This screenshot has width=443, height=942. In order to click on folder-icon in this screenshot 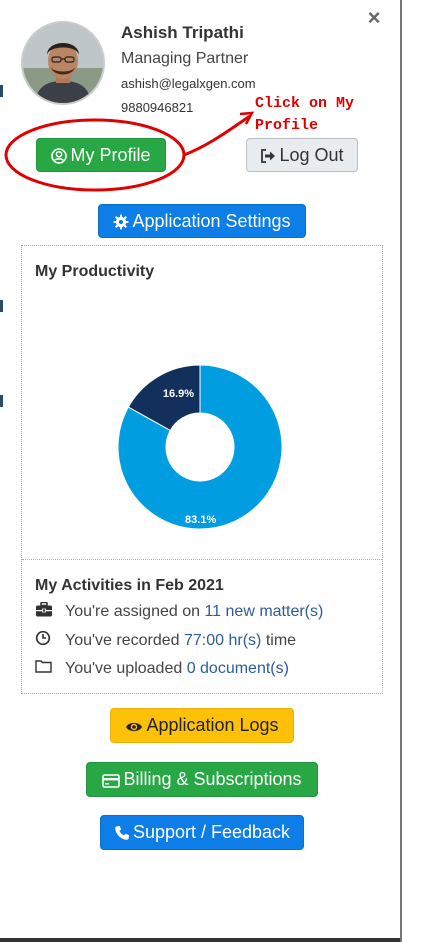, I will do `click(45, 668)`.